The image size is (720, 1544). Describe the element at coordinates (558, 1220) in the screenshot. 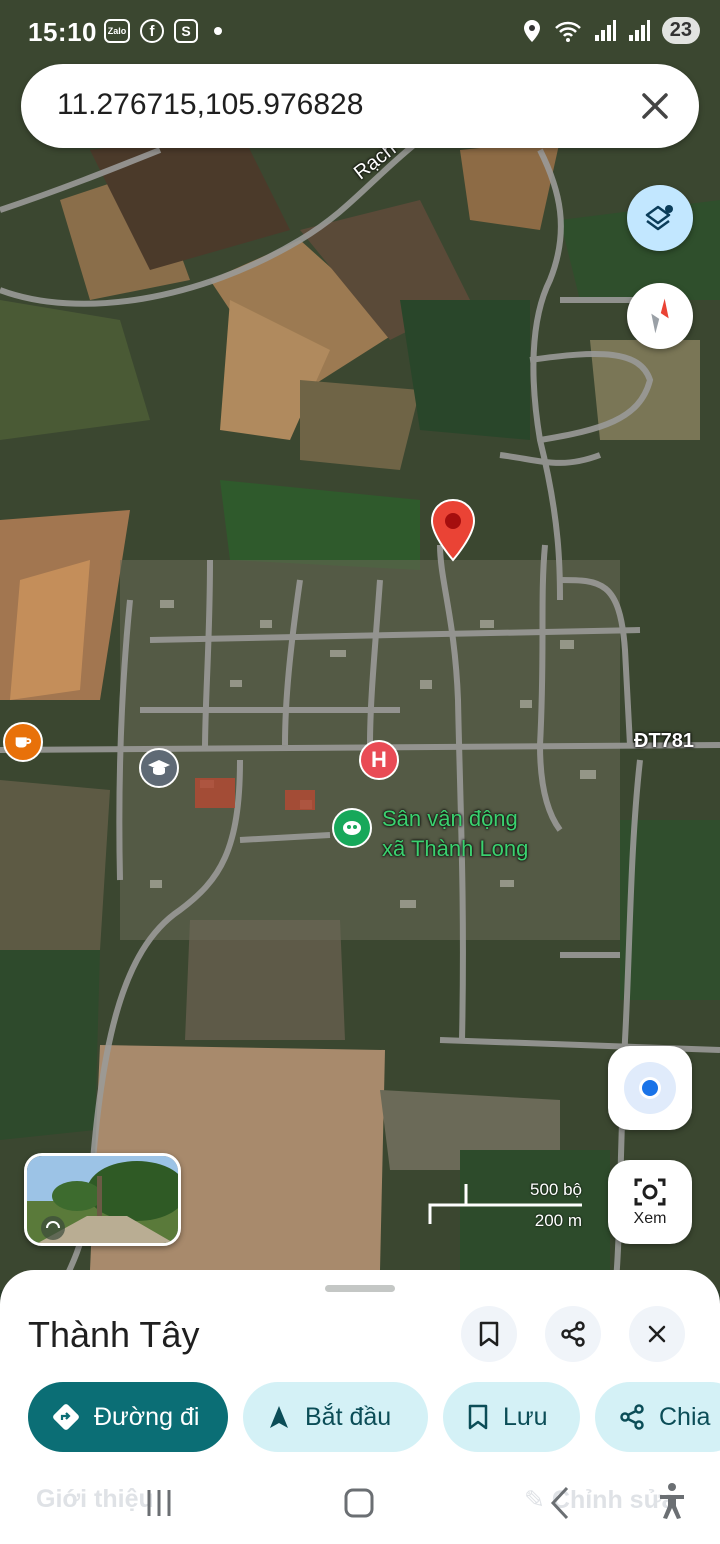

I see `scale-metric: 200 m` at that location.